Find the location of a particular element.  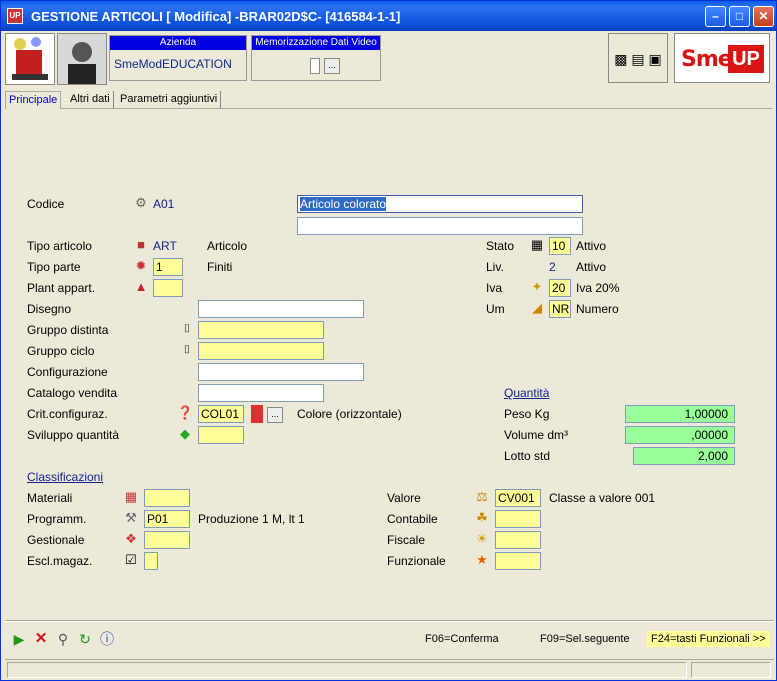

parts-icon: ✹ is located at coordinates (141, 265).